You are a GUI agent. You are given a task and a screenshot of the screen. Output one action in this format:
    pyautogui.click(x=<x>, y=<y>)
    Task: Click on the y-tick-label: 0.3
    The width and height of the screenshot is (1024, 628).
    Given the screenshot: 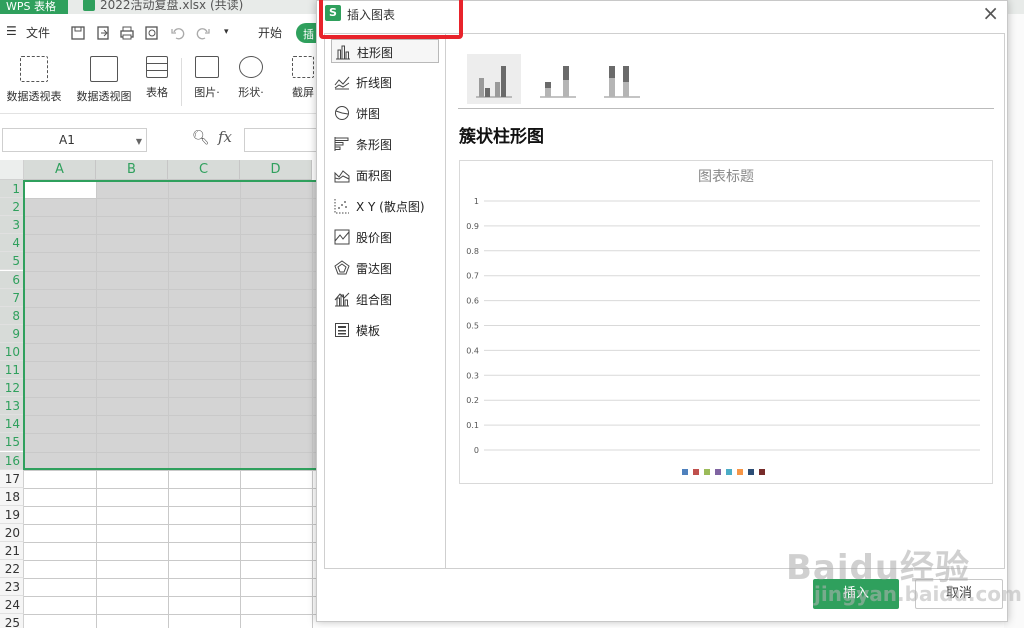 What is the action you would take?
    pyautogui.click(x=472, y=375)
    